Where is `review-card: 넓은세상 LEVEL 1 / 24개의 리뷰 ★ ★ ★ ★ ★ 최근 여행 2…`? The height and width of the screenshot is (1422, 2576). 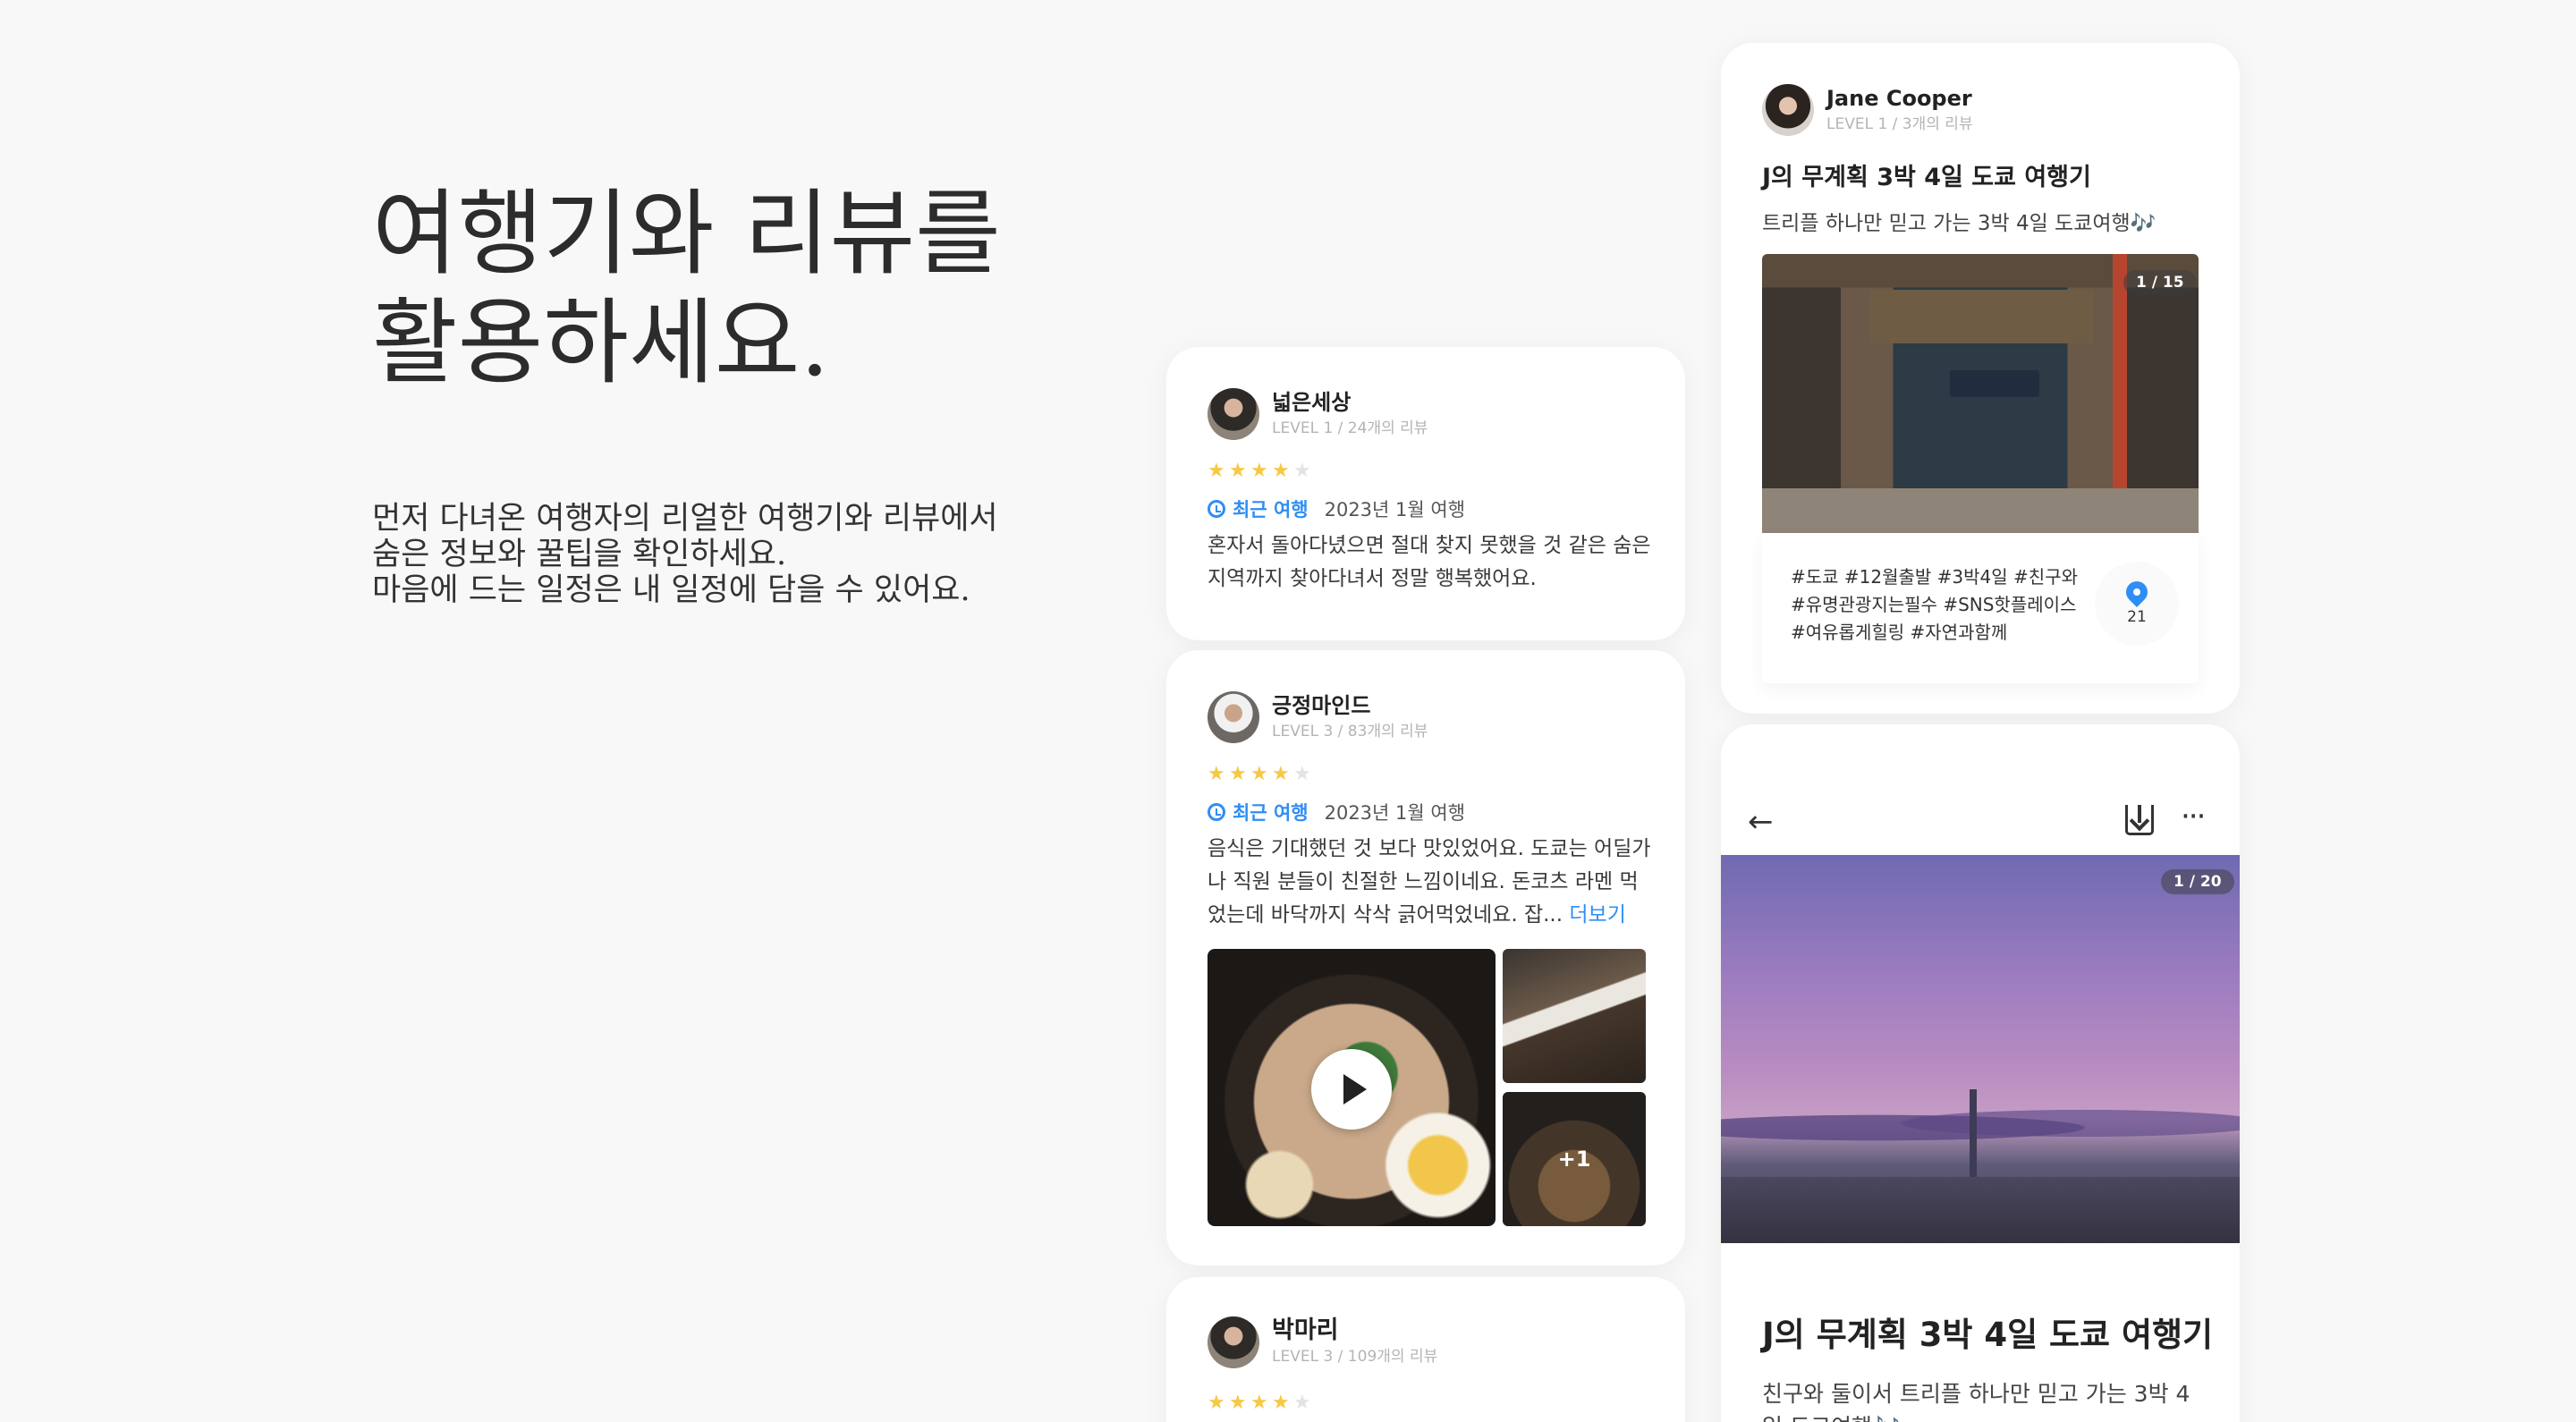 review-card: 넓은세상 LEVEL 1 / 24개의 리뷰 ★ ★ ★ ★ ★ 최근 여행 2… is located at coordinates (1425, 493).